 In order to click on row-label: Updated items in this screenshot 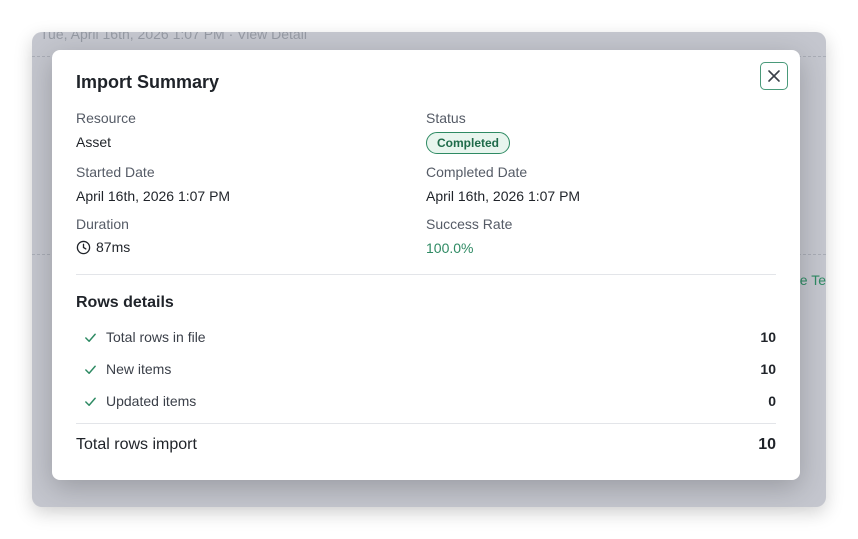, I will do `click(151, 401)`.